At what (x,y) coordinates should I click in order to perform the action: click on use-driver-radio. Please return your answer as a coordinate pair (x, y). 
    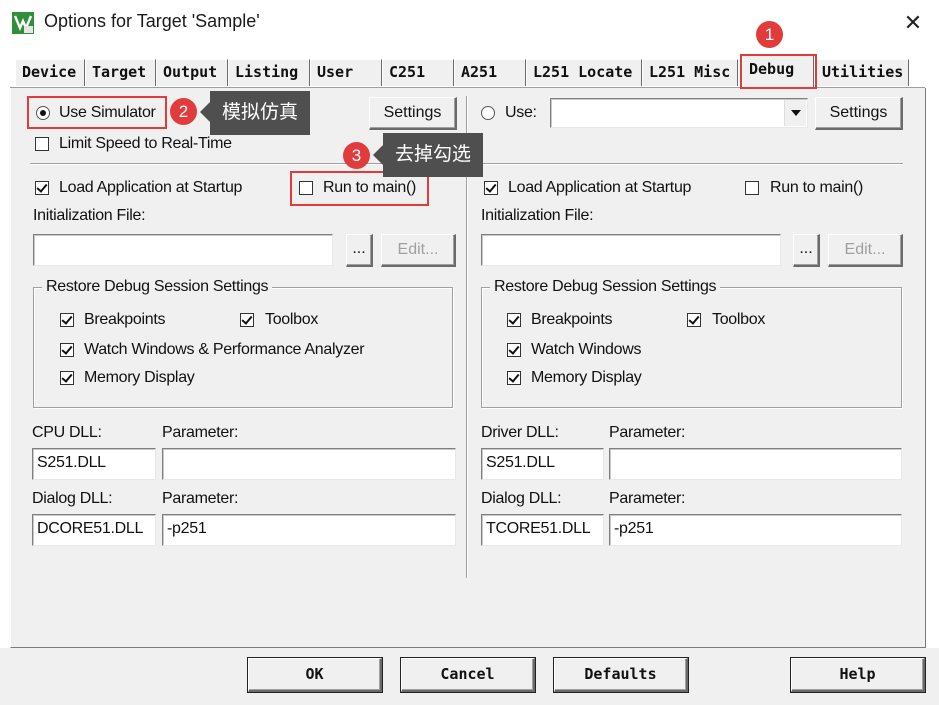
    Looking at the image, I should click on (488, 113).